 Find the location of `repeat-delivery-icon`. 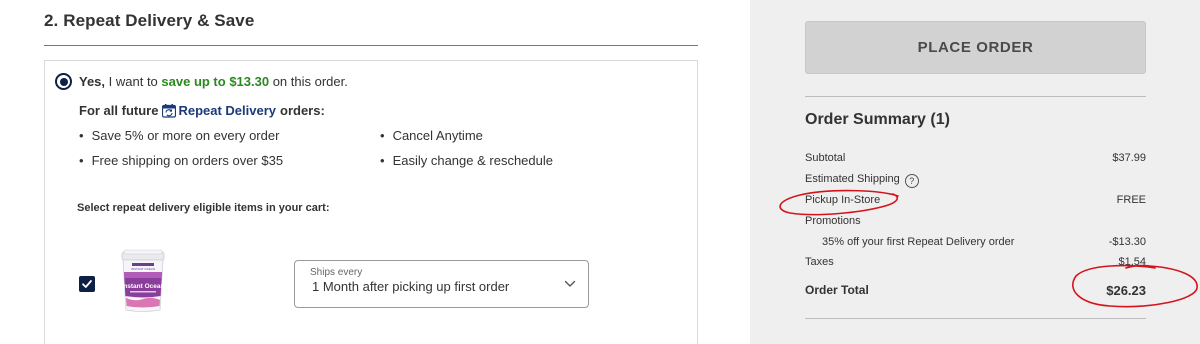

repeat-delivery-icon is located at coordinates (169, 110).